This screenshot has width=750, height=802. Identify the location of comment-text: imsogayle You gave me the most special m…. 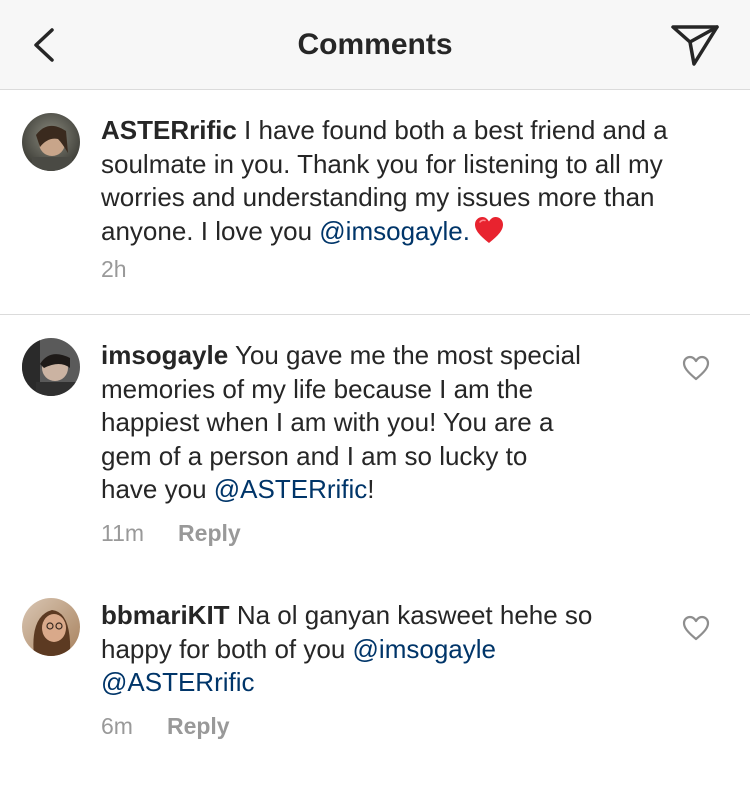
(341, 422).